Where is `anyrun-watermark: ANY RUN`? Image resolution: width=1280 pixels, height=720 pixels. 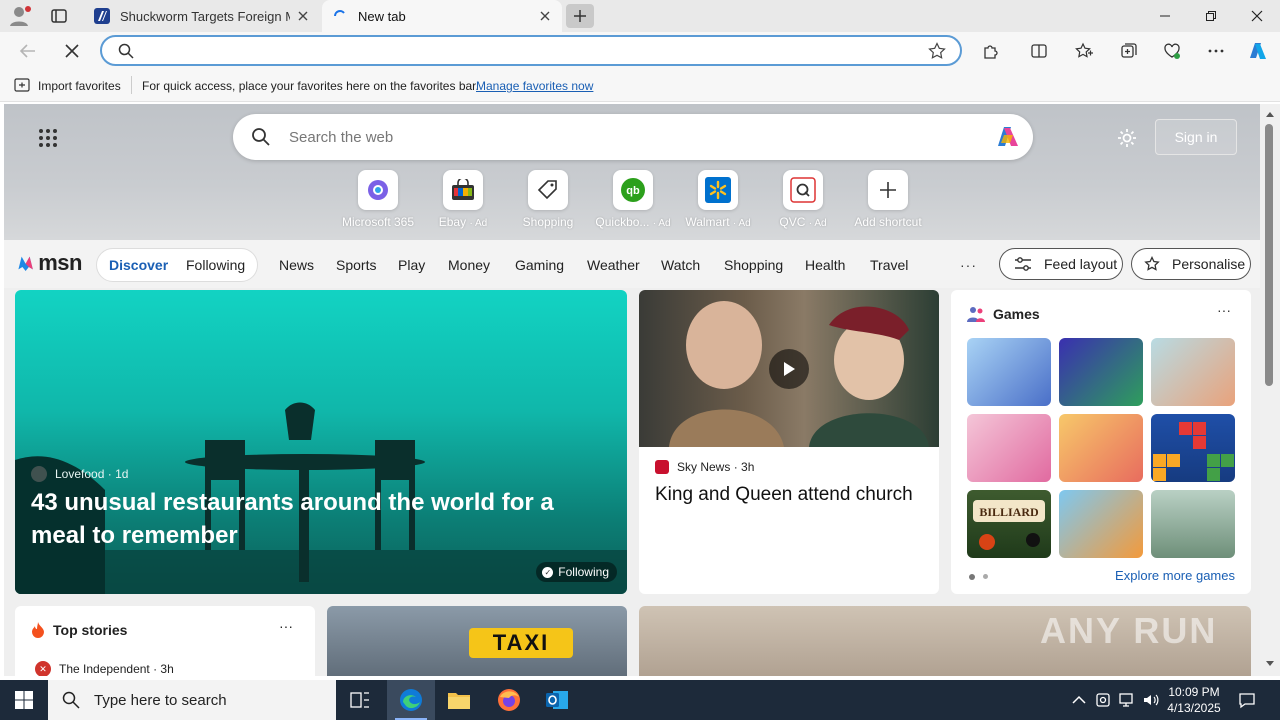
anyrun-watermark: ANY RUN is located at coordinates (1129, 630).